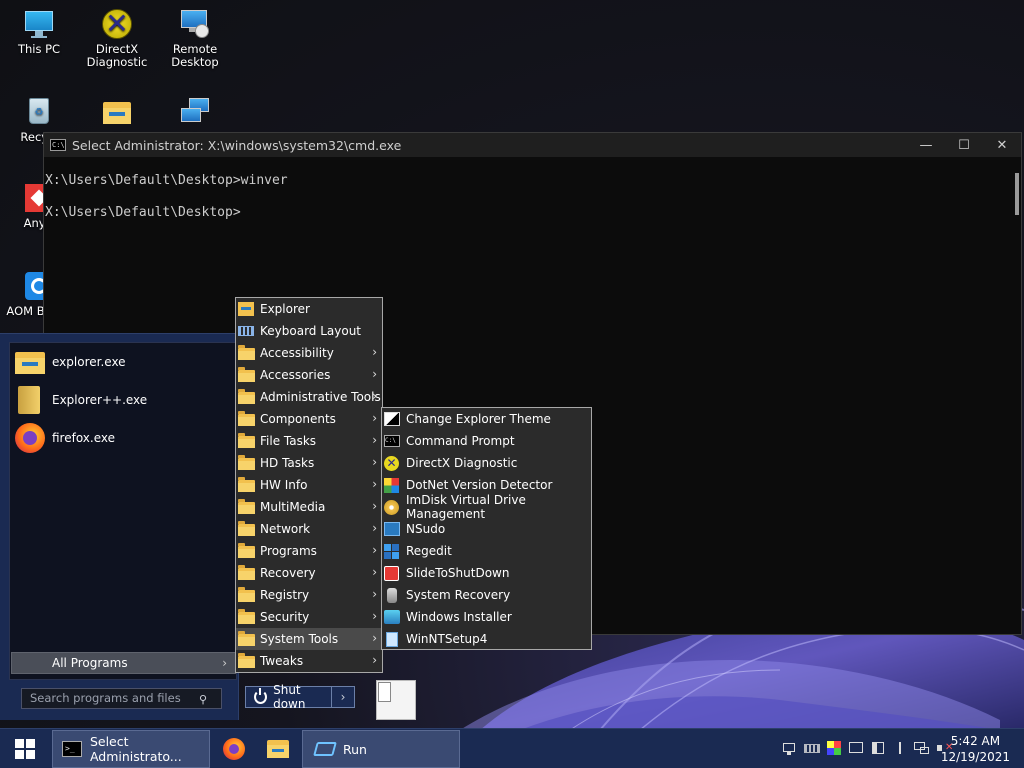 The image size is (1024, 768). What do you see at coordinates (486, 595) in the screenshot?
I see `system-tools-menu-item: System Recovery` at bounding box center [486, 595].